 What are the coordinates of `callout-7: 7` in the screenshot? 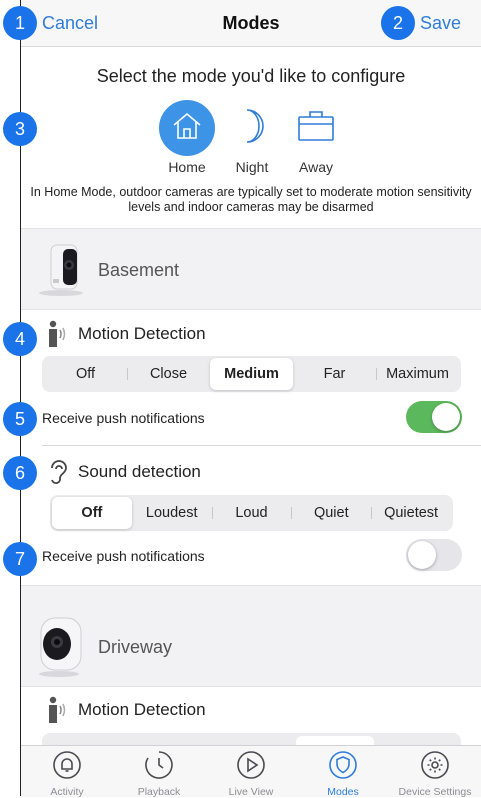 It's located at (20, 559).